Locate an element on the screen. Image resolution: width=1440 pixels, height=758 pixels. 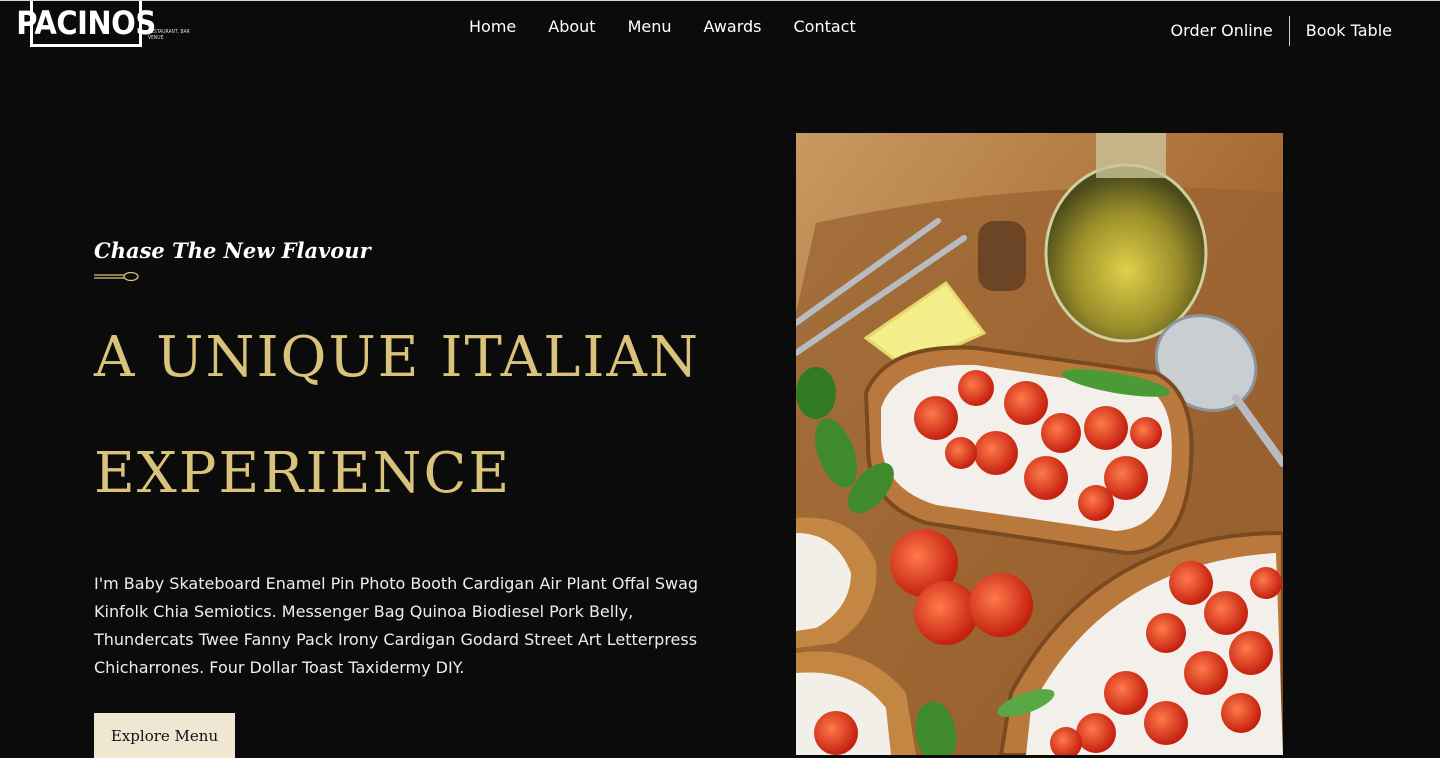
nav-about: About is located at coordinates (571, 27).